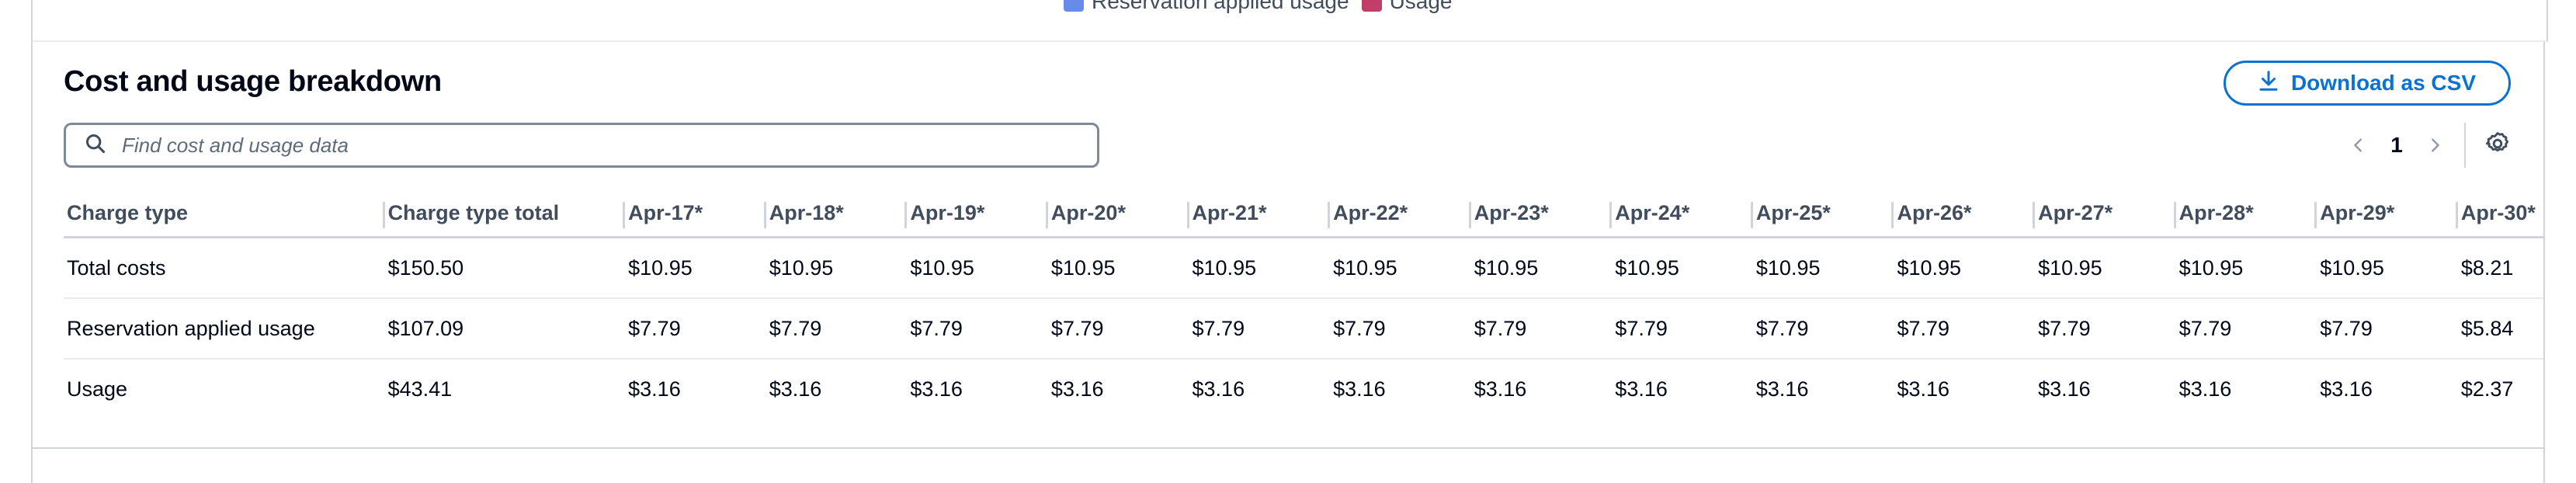 The image size is (2576, 483). What do you see at coordinates (947, 212) in the screenshot?
I see `column-header-label: Apr-19*` at bounding box center [947, 212].